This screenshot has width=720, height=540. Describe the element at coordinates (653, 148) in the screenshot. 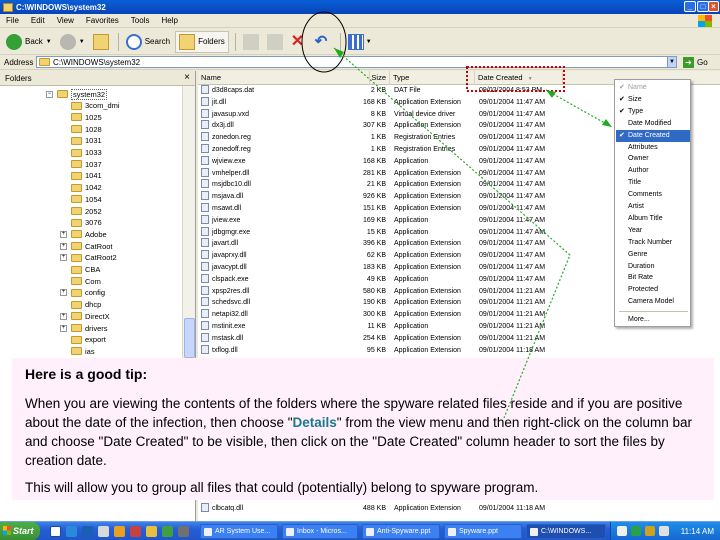

I see `menu-item-attributes: Attributes` at that location.